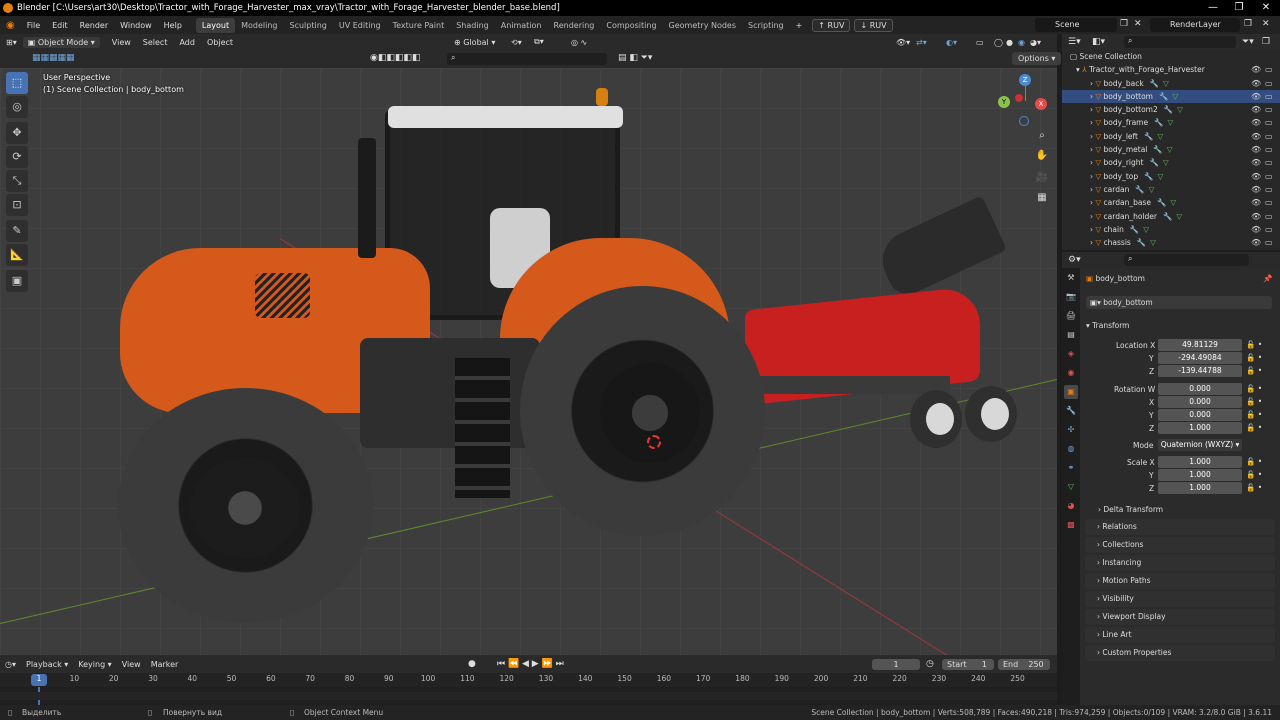 The width and height of the screenshot is (1280, 720). What do you see at coordinates (1239, 8) in the screenshot?
I see `maximize-button: ❐` at bounding box center [1239, 8].